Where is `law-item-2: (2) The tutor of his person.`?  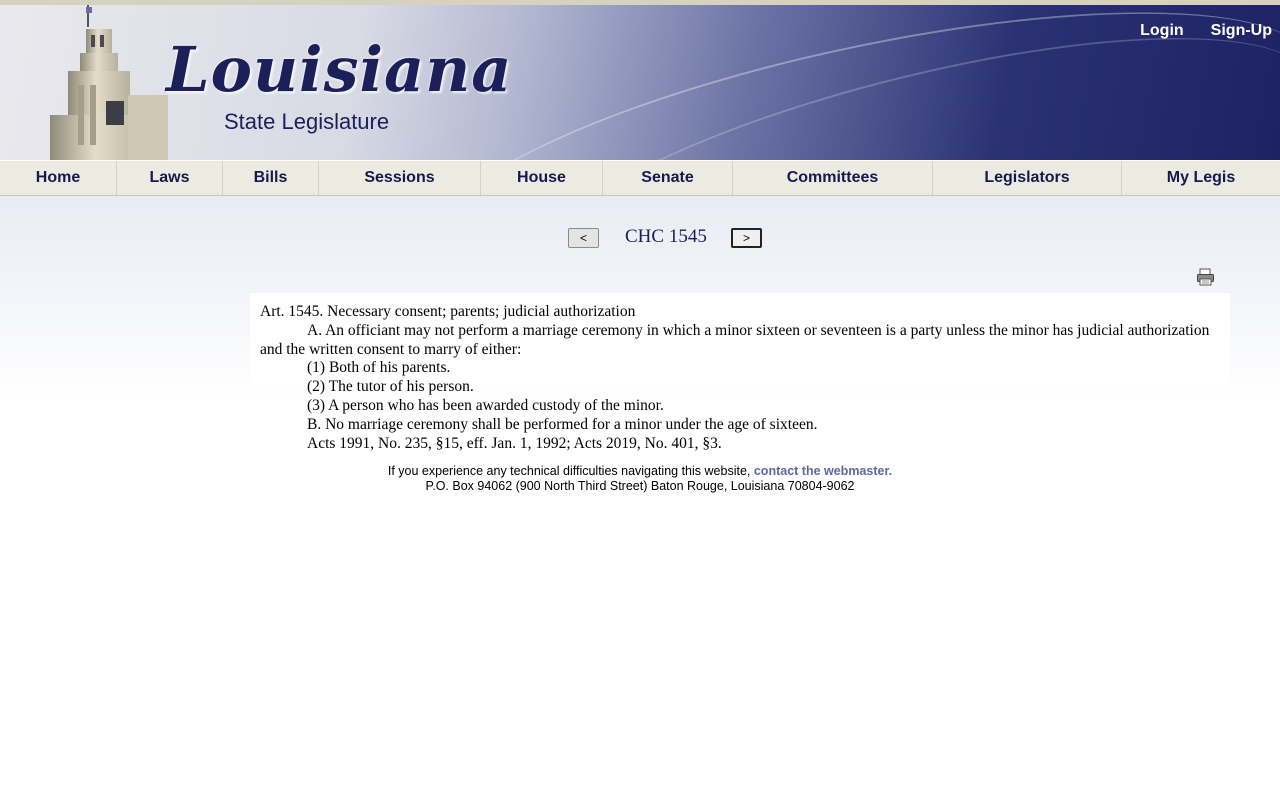
law-item-2: (2) The tutor of his person. is located at coordinates (390, 387).